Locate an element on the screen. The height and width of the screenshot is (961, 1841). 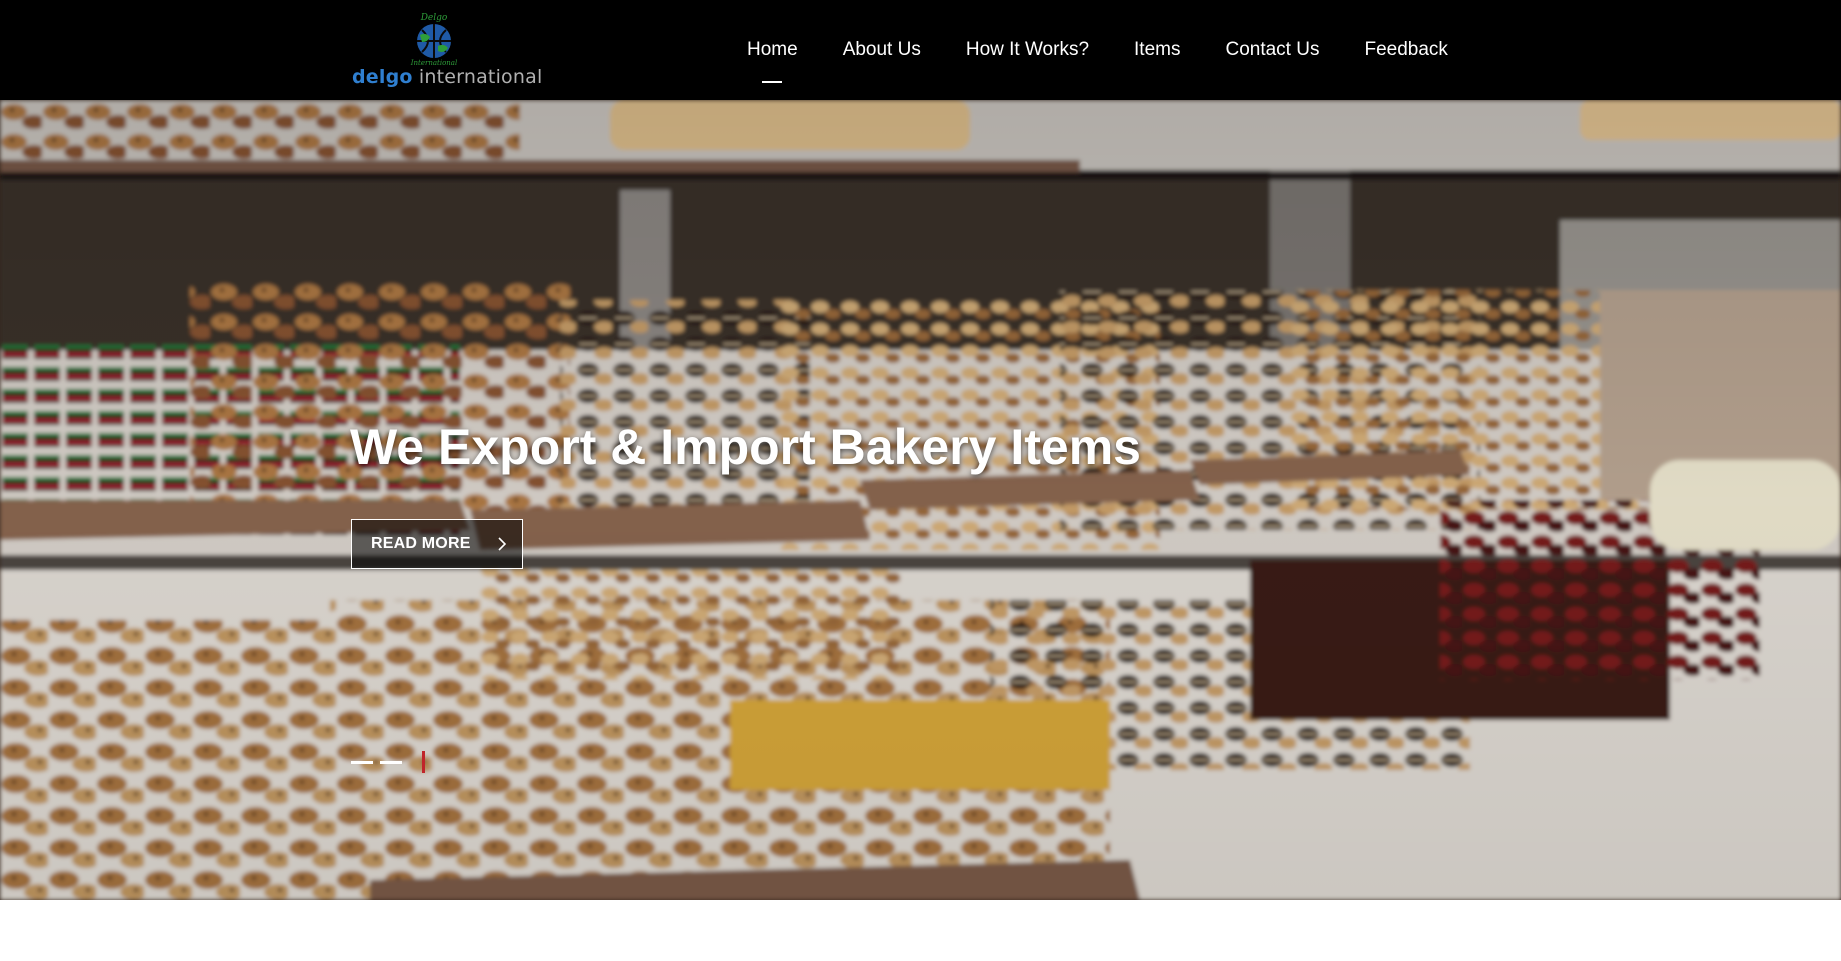
nav-item-home: Home is located at coordinates (772, 50).